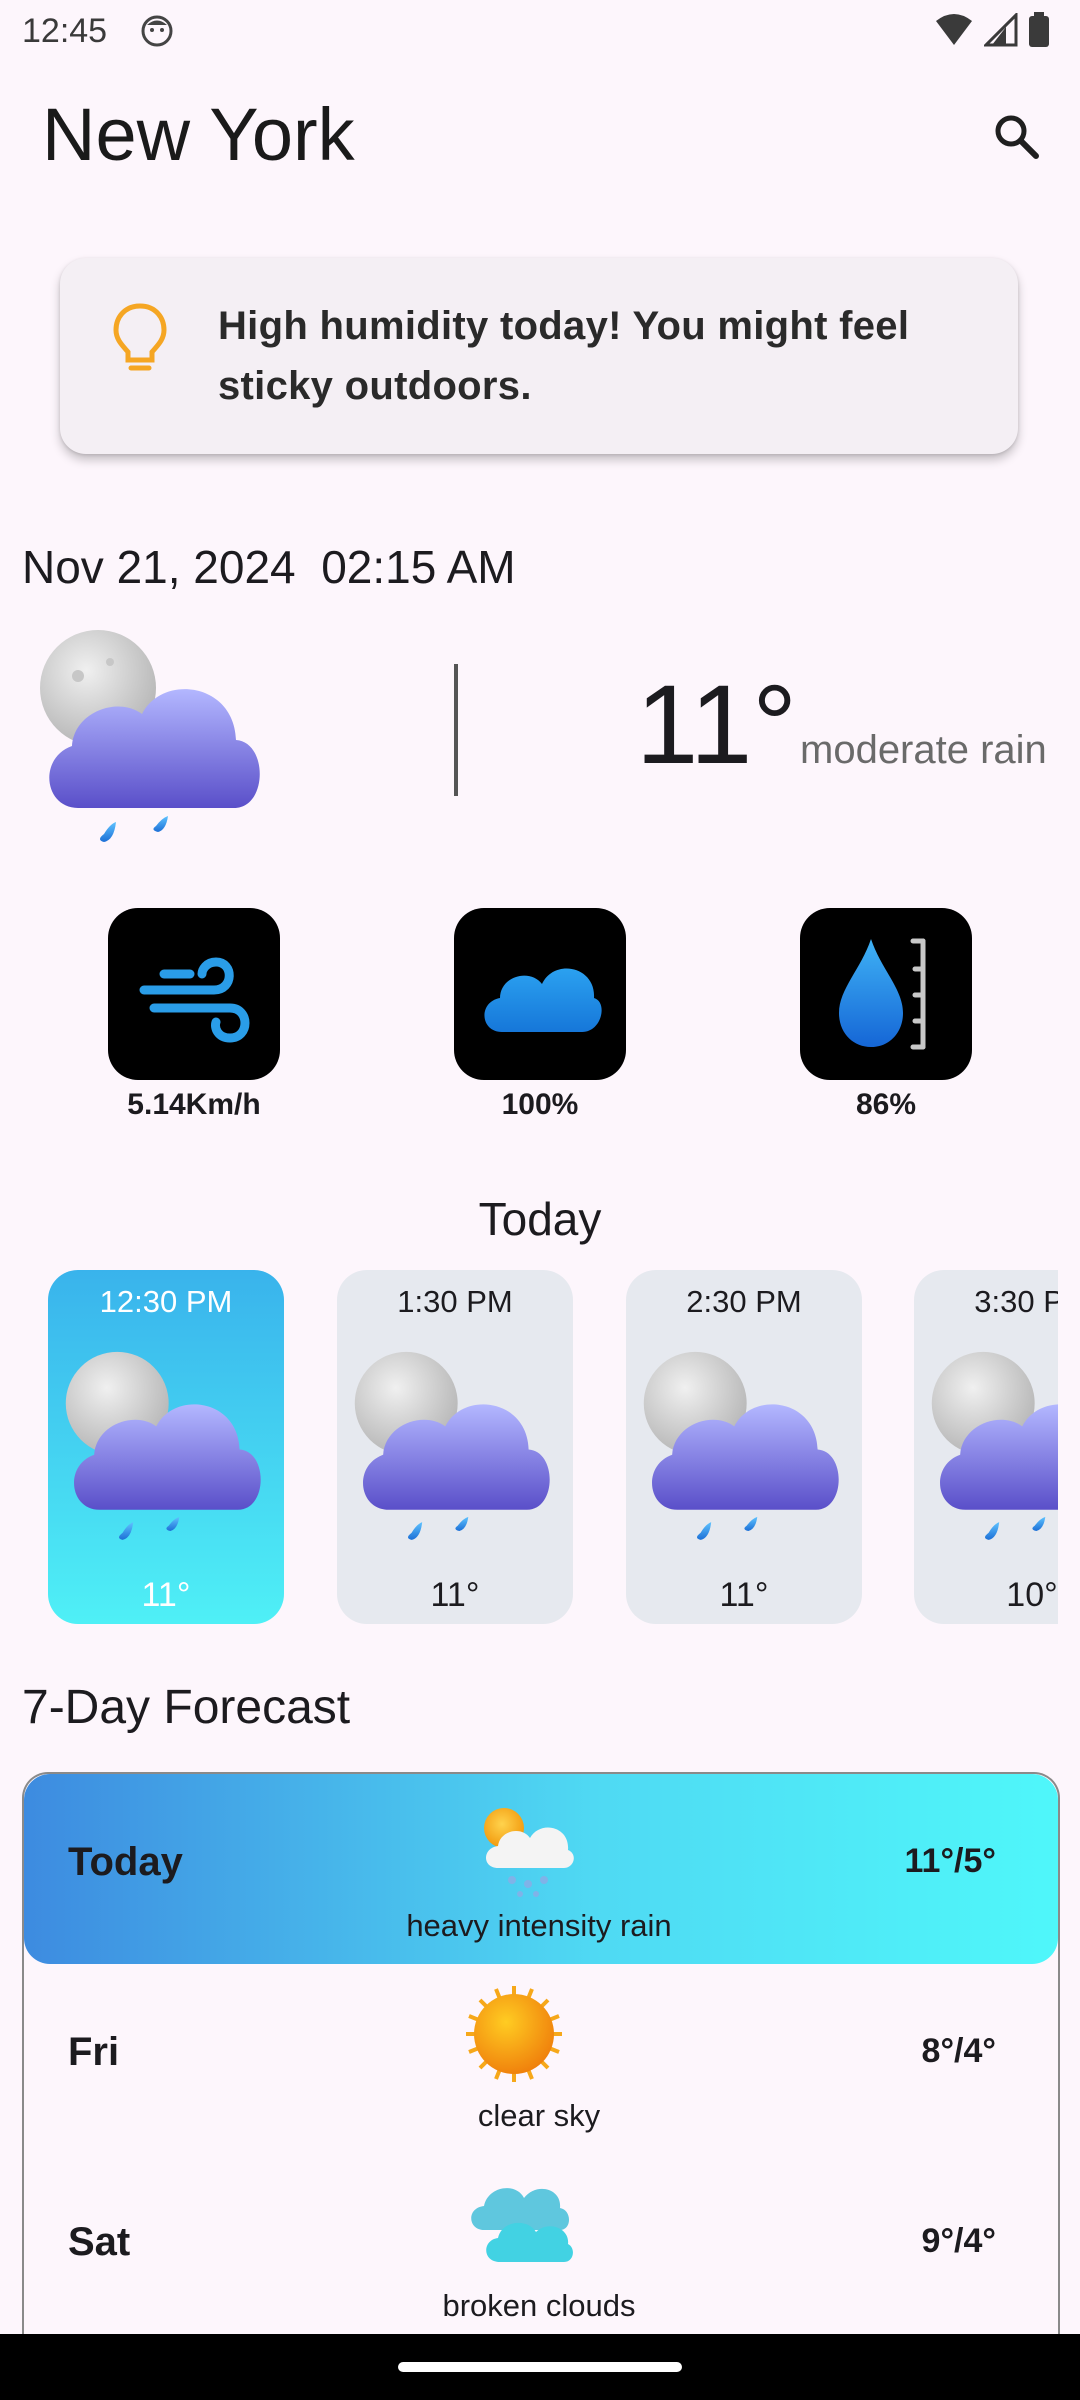  What do you see at coordinates (65, 31) in the screenshot?
I see `status-time: 12:45` at bounding box center [65, 31].